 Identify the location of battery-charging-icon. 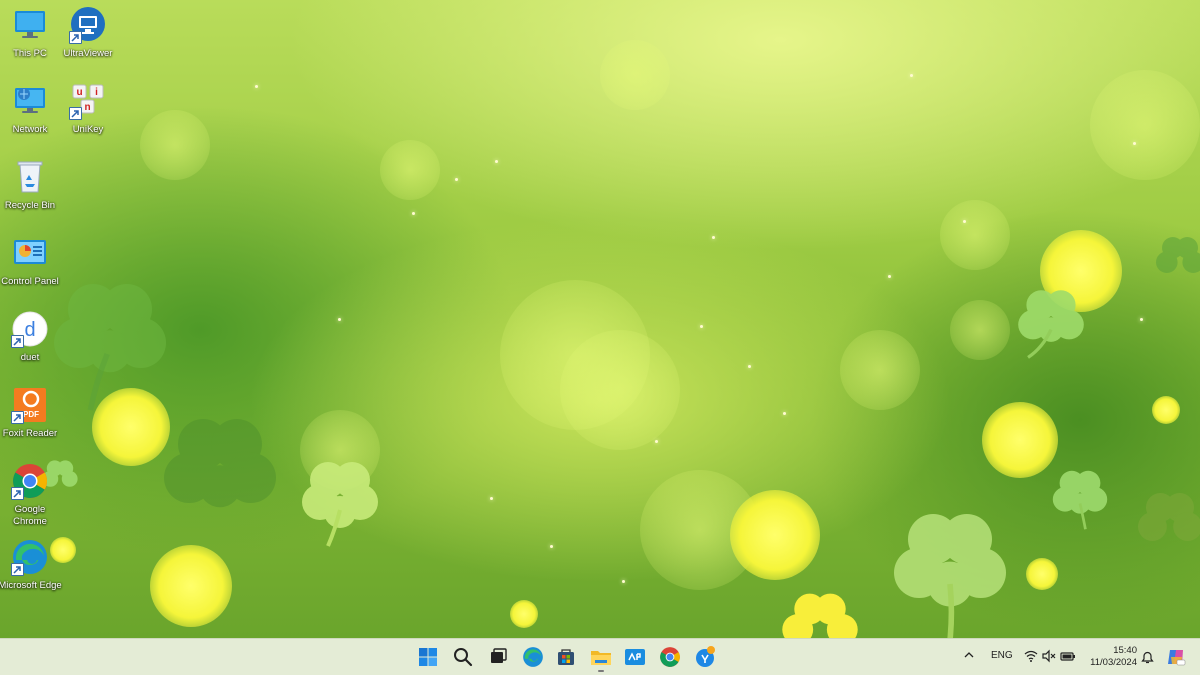
(1067, 656).